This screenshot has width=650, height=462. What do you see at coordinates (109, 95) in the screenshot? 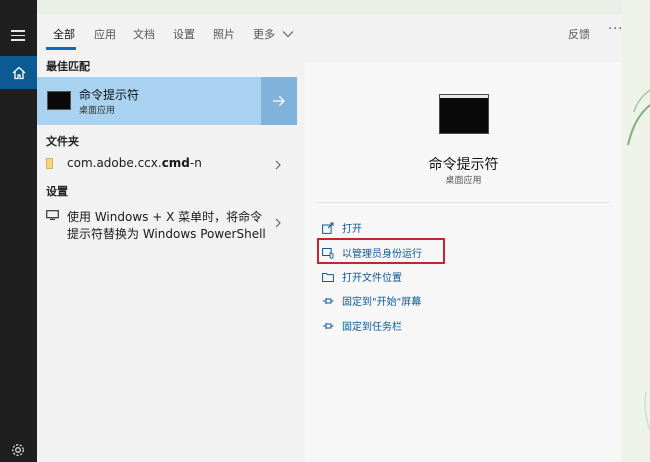
I see `best-match-name: 命令提示符` at bounding box center [109, 95].